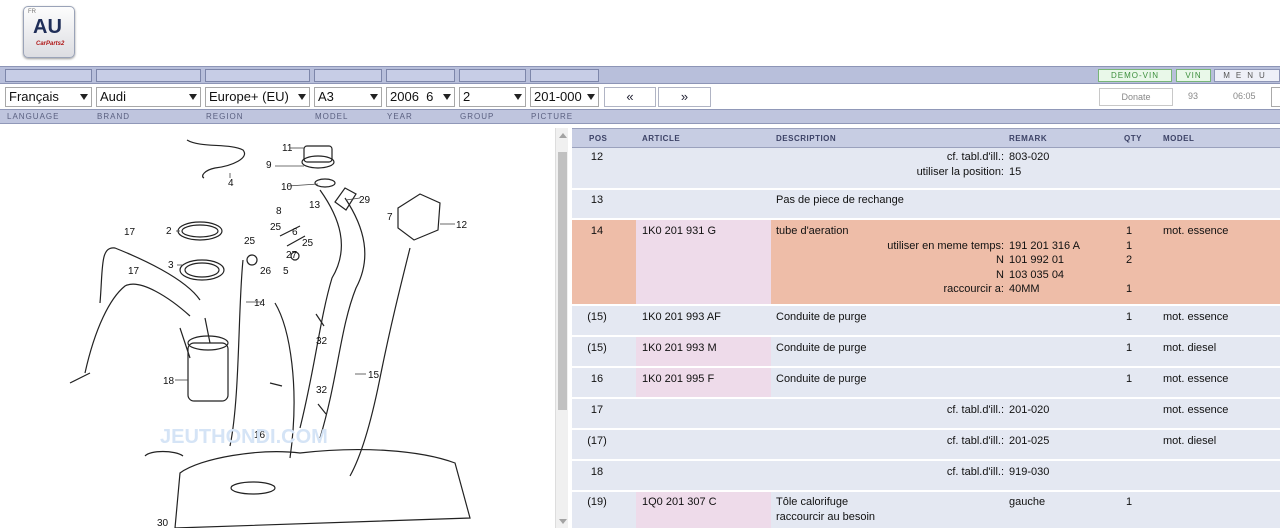  Describe the element at coordinates (926, 414) in the screenshot. I see `table-row: 17 cf. tabl.d'ill.: 201-020 mot. essence` at that location.